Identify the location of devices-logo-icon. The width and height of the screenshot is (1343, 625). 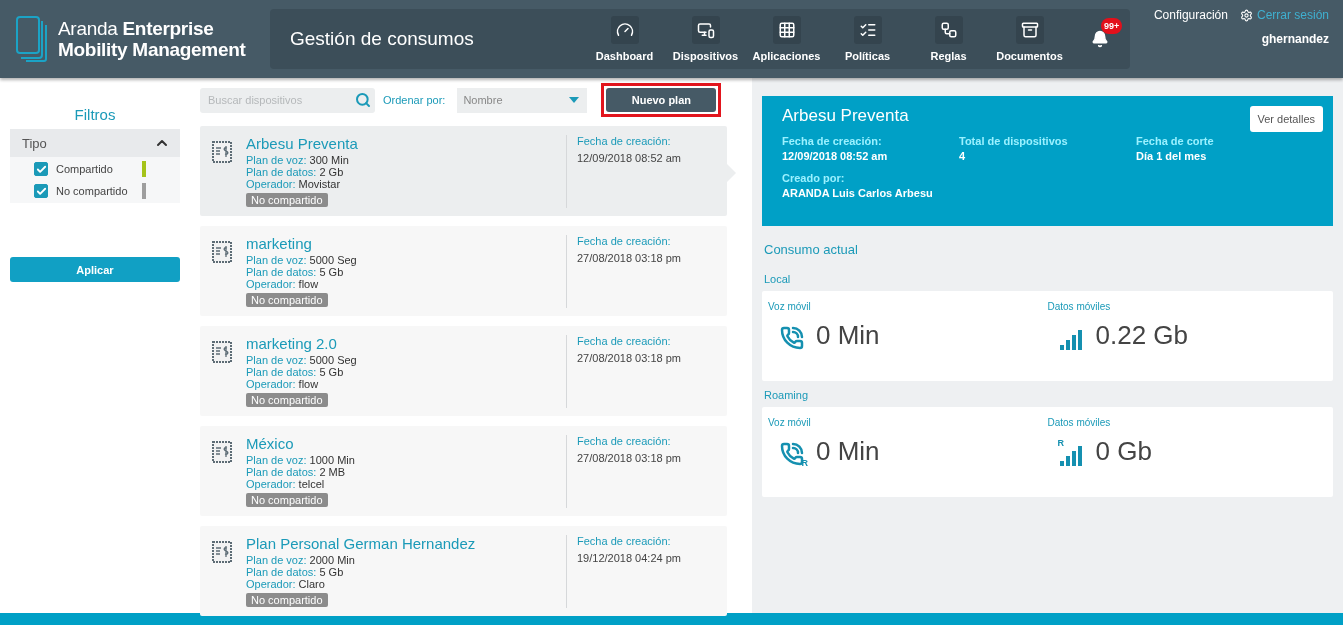
(32, 39).